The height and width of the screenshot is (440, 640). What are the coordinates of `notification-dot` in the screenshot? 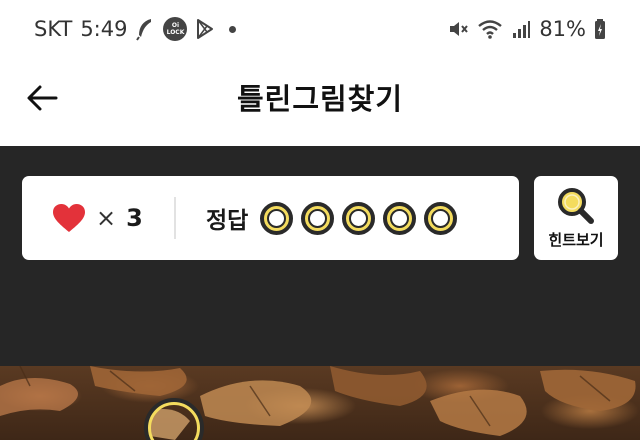 It's located at (233, 29).